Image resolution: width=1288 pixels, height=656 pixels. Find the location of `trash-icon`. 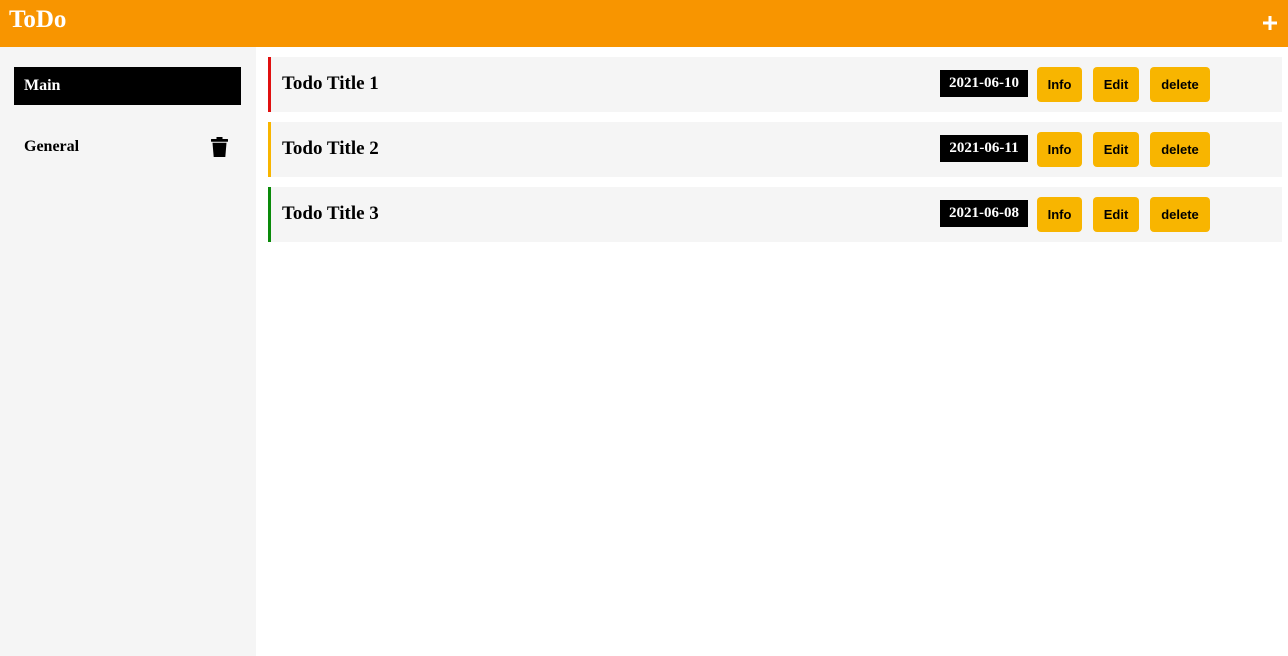

trash-icon is located at coordinates (219, 147).